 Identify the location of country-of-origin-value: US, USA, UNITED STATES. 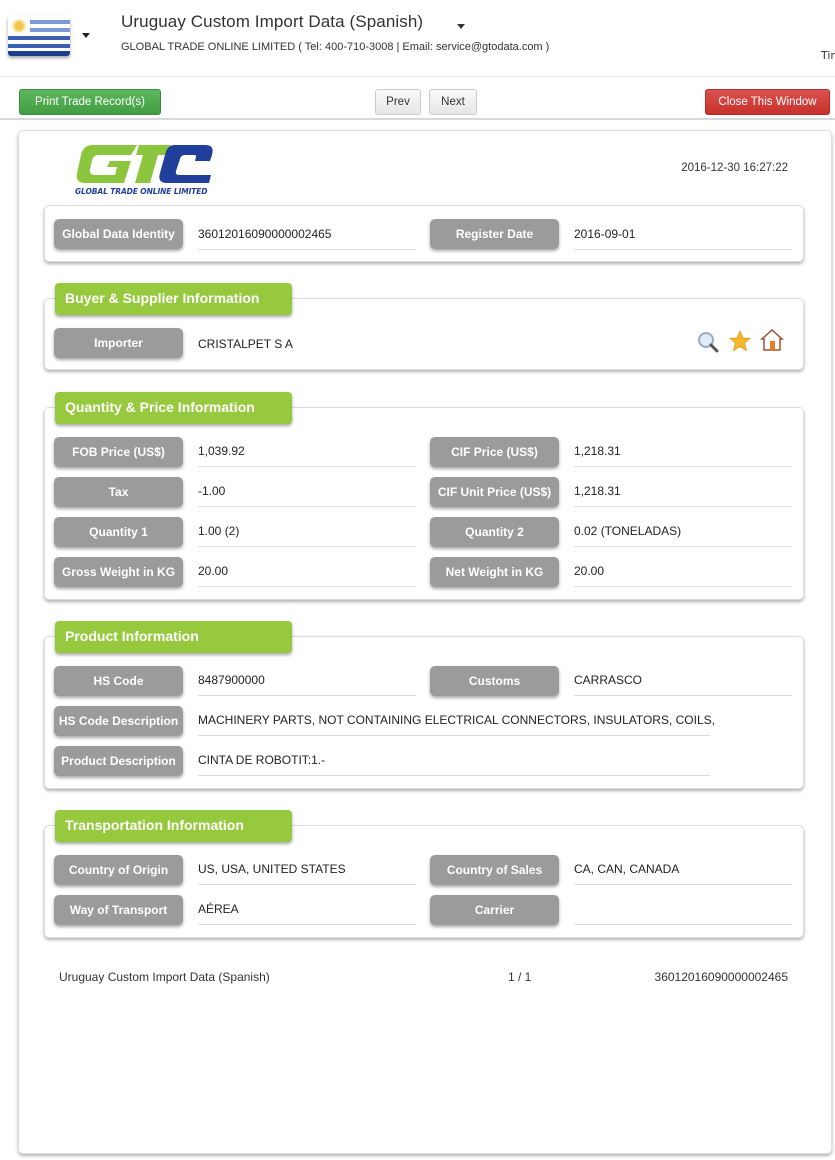
(307, 872).